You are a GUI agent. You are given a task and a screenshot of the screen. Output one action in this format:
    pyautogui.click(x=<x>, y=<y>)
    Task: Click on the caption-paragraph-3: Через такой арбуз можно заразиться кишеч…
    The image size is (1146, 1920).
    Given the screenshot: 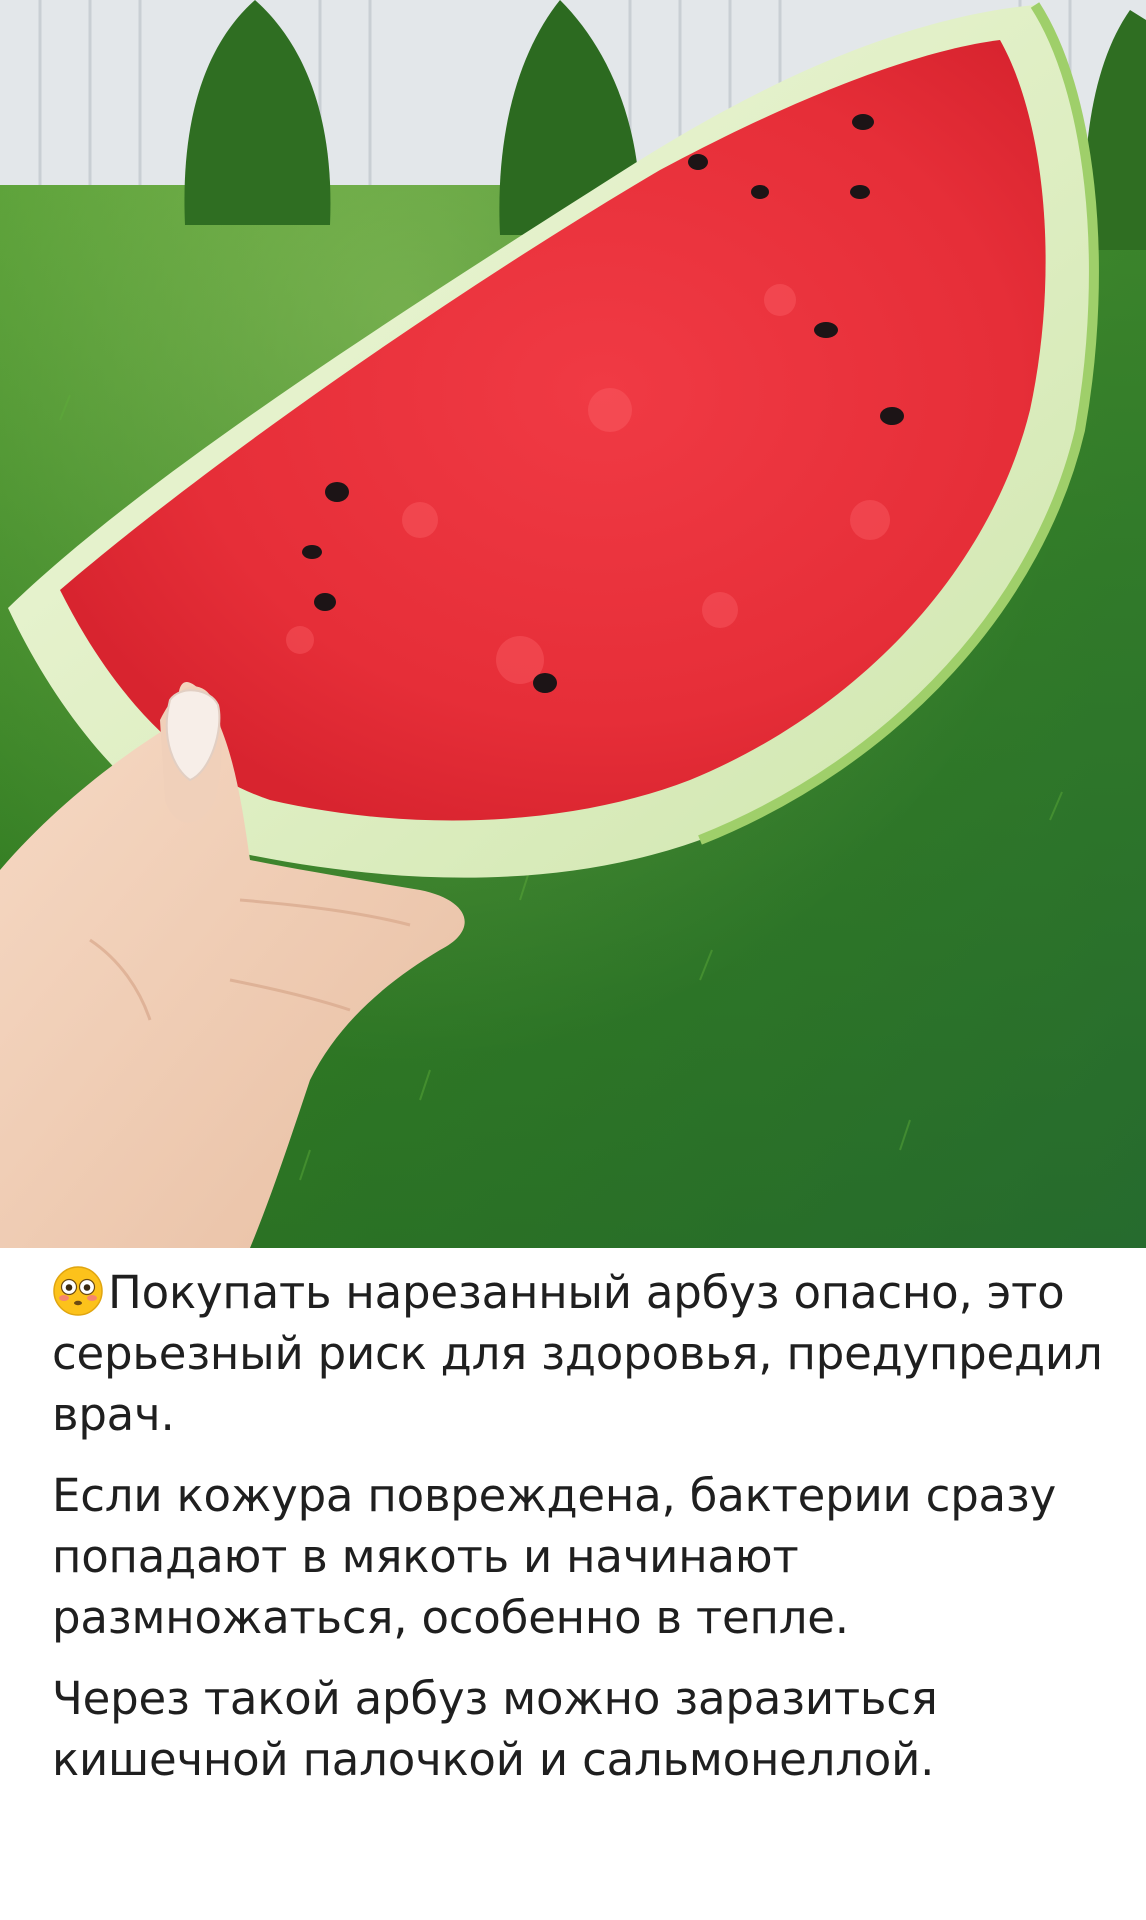 What is the action you would take?
    pyautogui.click(x=495, y=1729)
    